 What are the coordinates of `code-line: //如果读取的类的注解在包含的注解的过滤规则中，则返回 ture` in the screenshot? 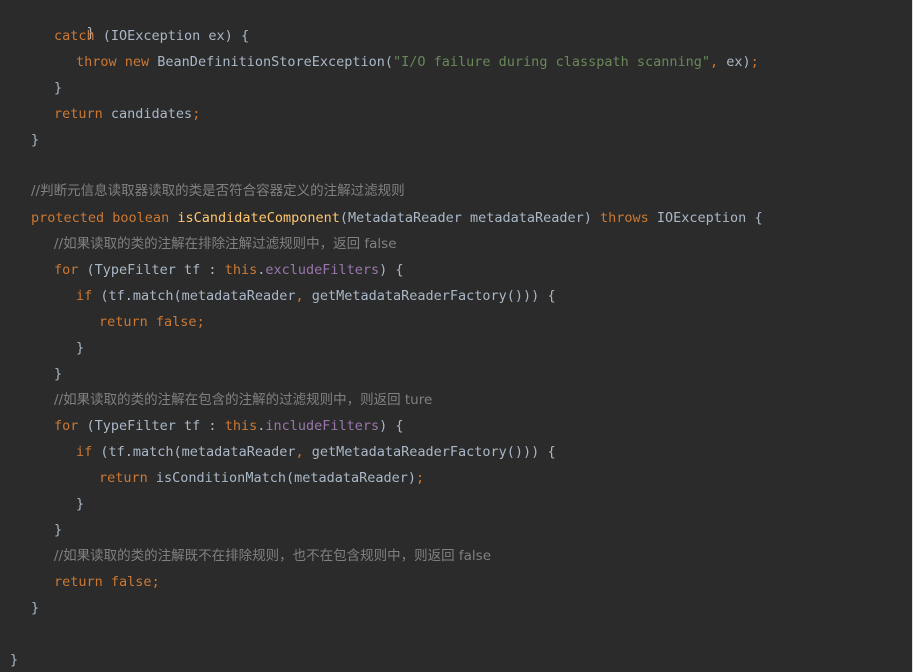 It's located at (243, 400).